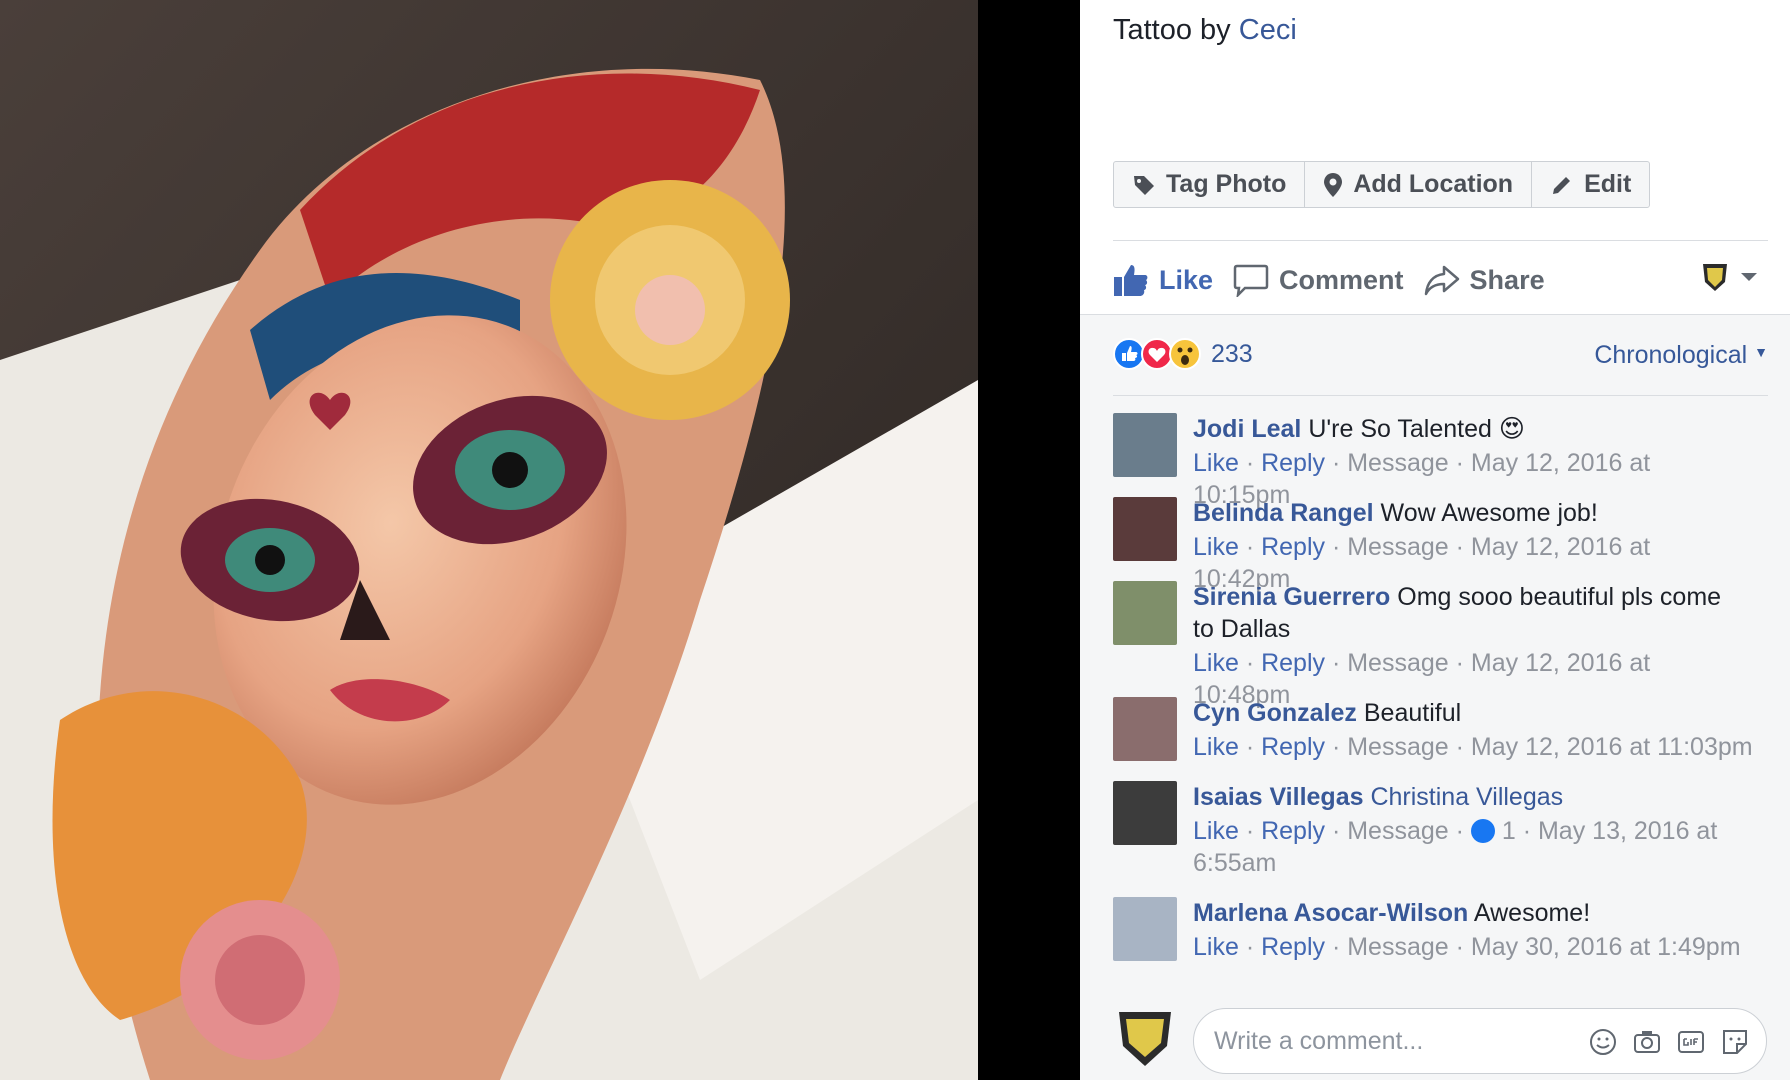  Describe the element at coordinates (1333, 184) in the screenshot. I see `location-pin-icon` at that location.